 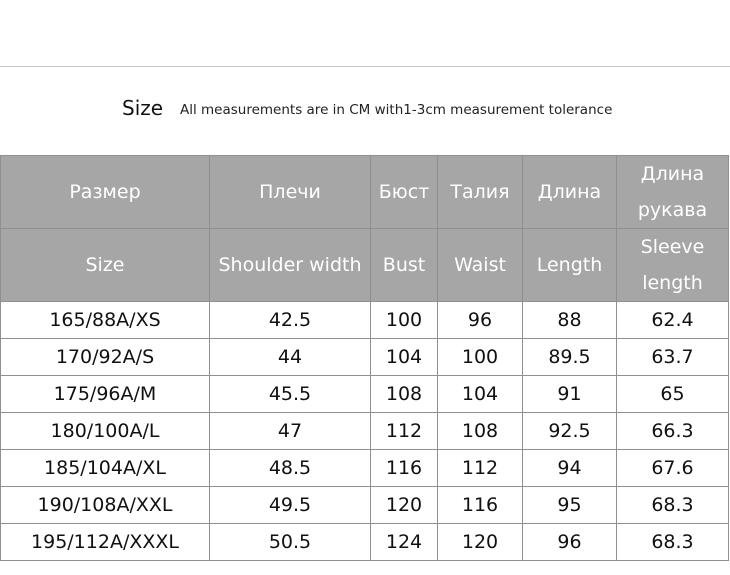 What do you see at coordinates (404, 320) in the screenshot?
I see `cell-bust: 100` at bounding box center [404, 320].